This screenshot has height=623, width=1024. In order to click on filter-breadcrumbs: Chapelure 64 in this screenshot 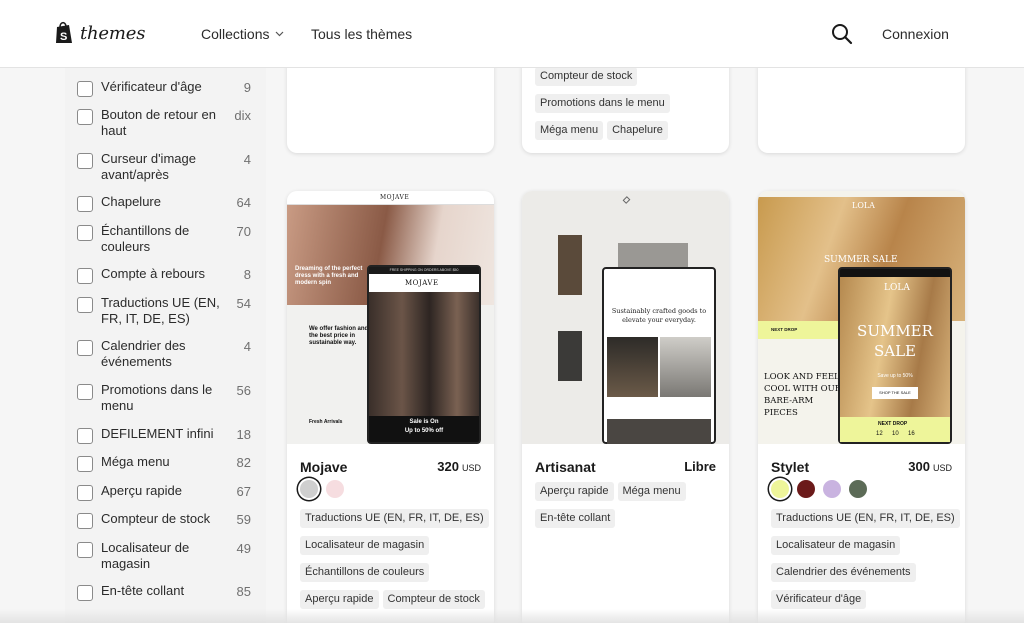, I will do `click(168, 203)`.